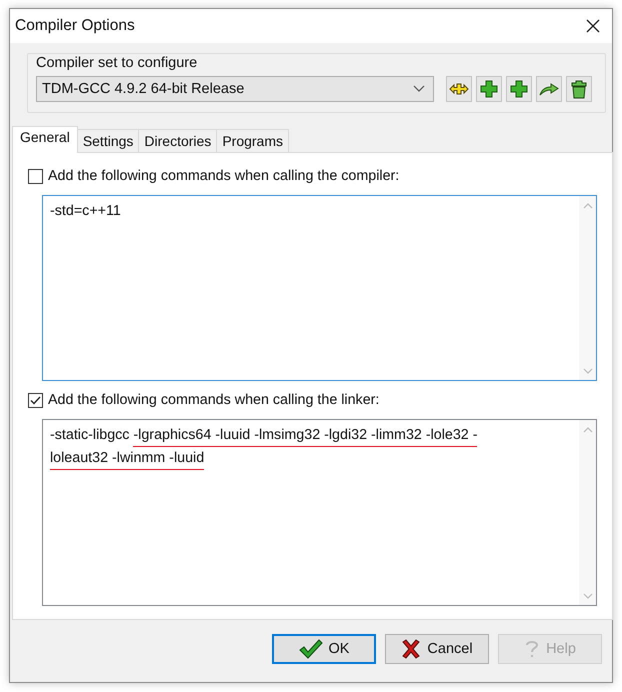  What do you see at coordinates (224, 176) in the screenshot?
I see `checkbox-label: Add the following commands when calling the compiler:` at bounding box center [224, 176].